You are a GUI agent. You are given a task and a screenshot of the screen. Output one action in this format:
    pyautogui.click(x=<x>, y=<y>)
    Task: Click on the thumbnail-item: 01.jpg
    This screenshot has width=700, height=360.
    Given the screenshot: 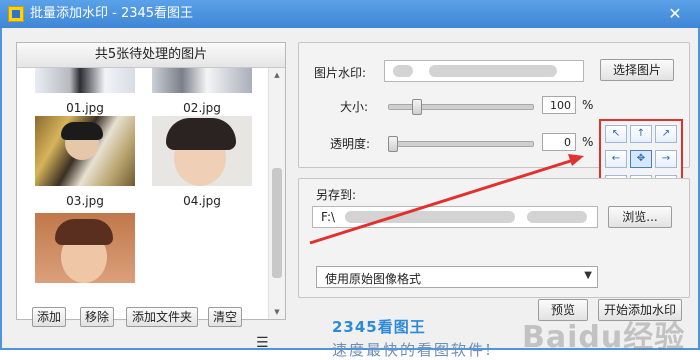 What is the action you would take?
    pyautogui.click(x=85, y=91)
    